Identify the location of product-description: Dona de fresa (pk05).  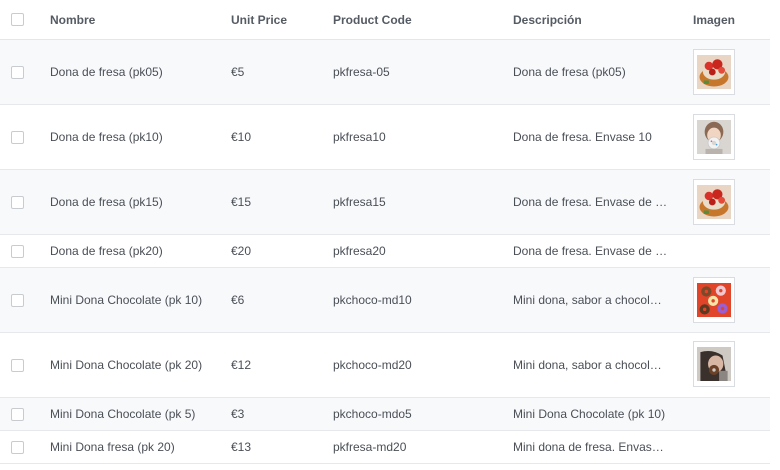
(569, 72).